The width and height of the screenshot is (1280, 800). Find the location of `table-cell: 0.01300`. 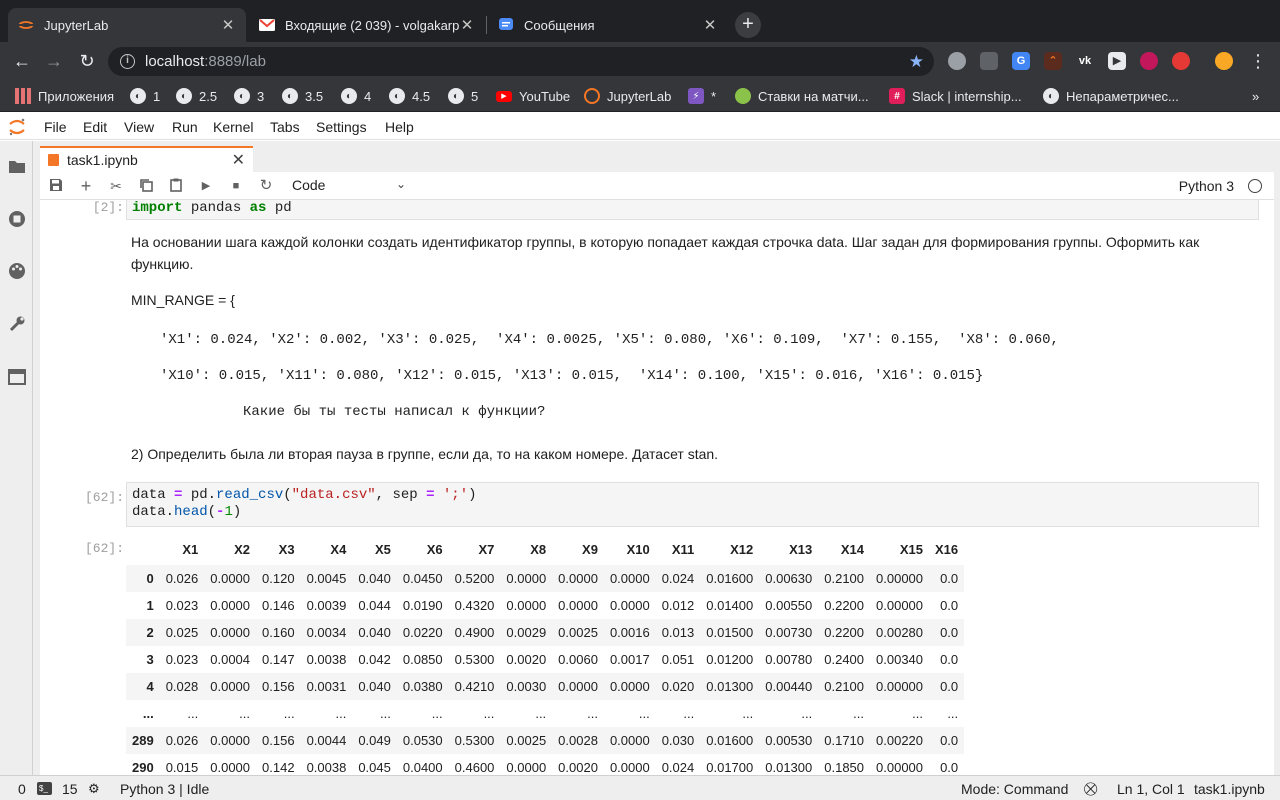

table-cell: 0.01300 is located at coordinates (789, 767).